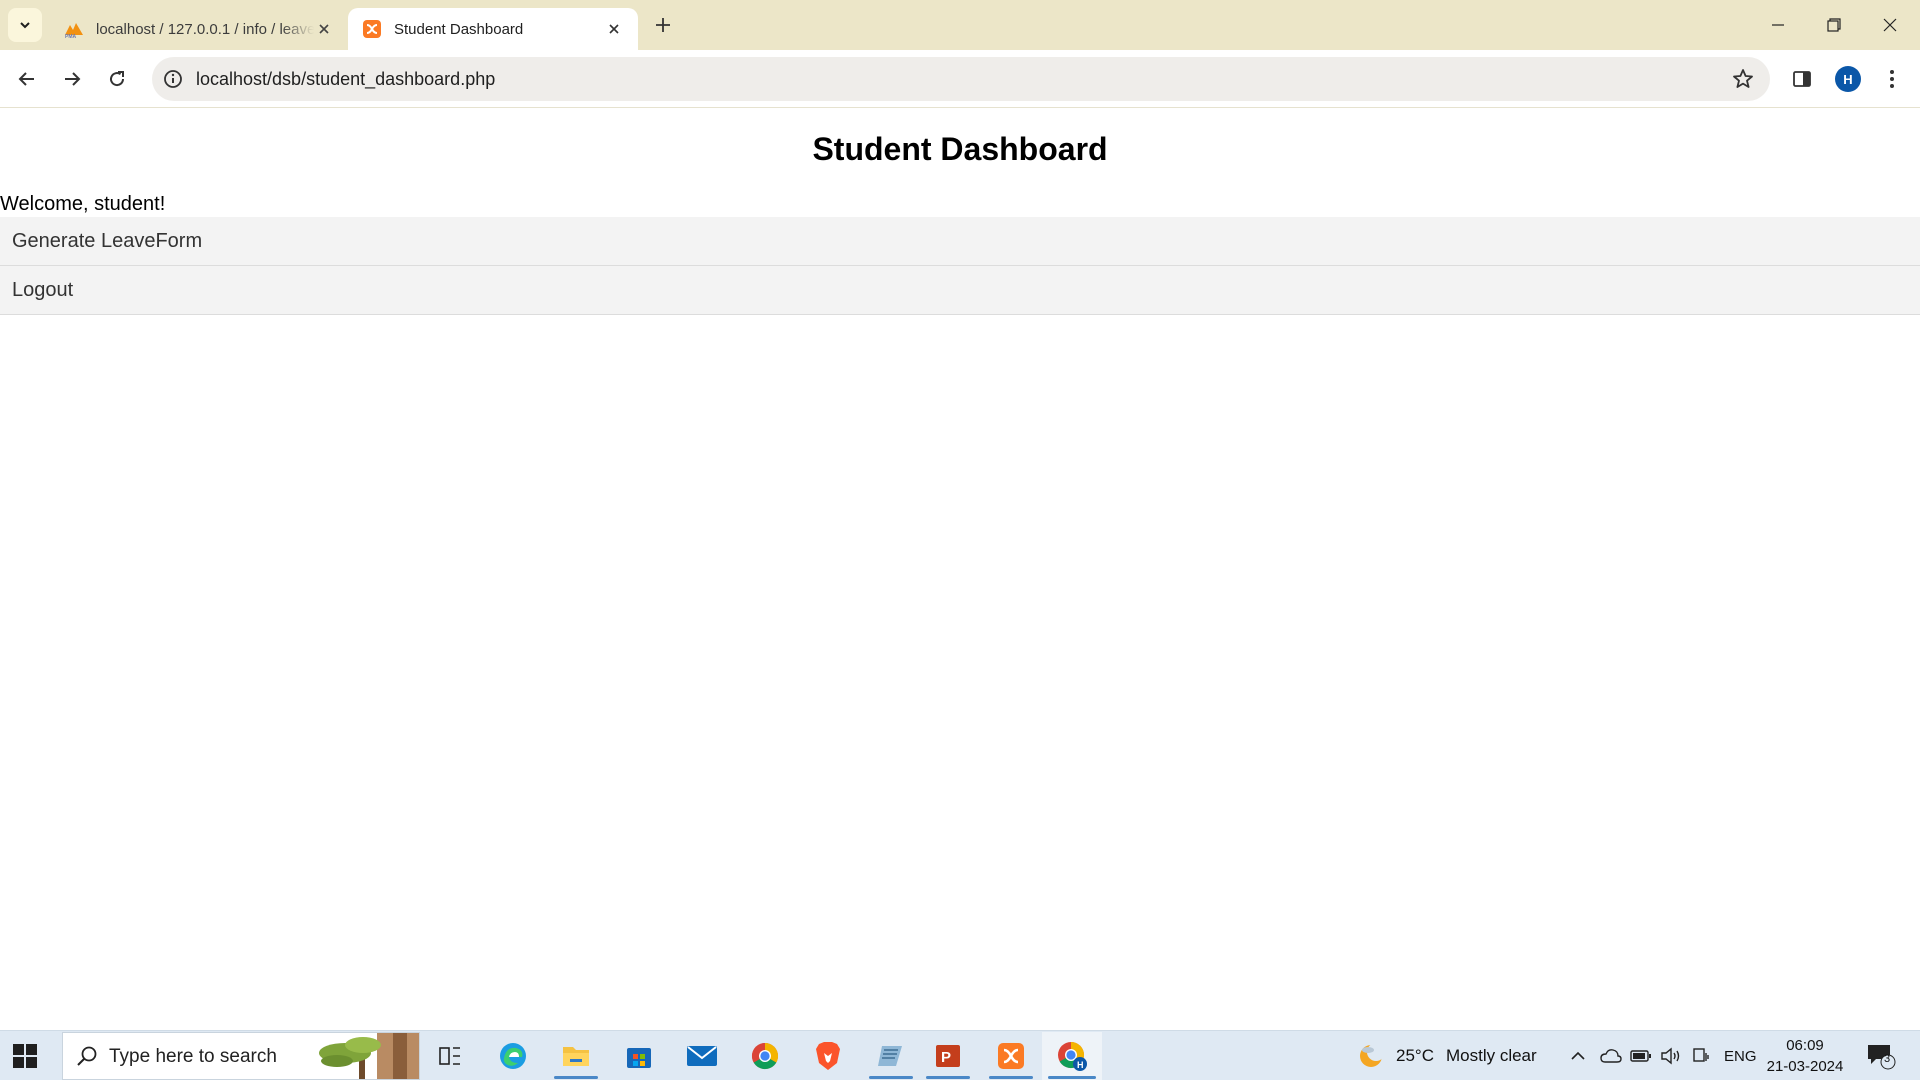  I want to click on reload-button, so click(117, 79).